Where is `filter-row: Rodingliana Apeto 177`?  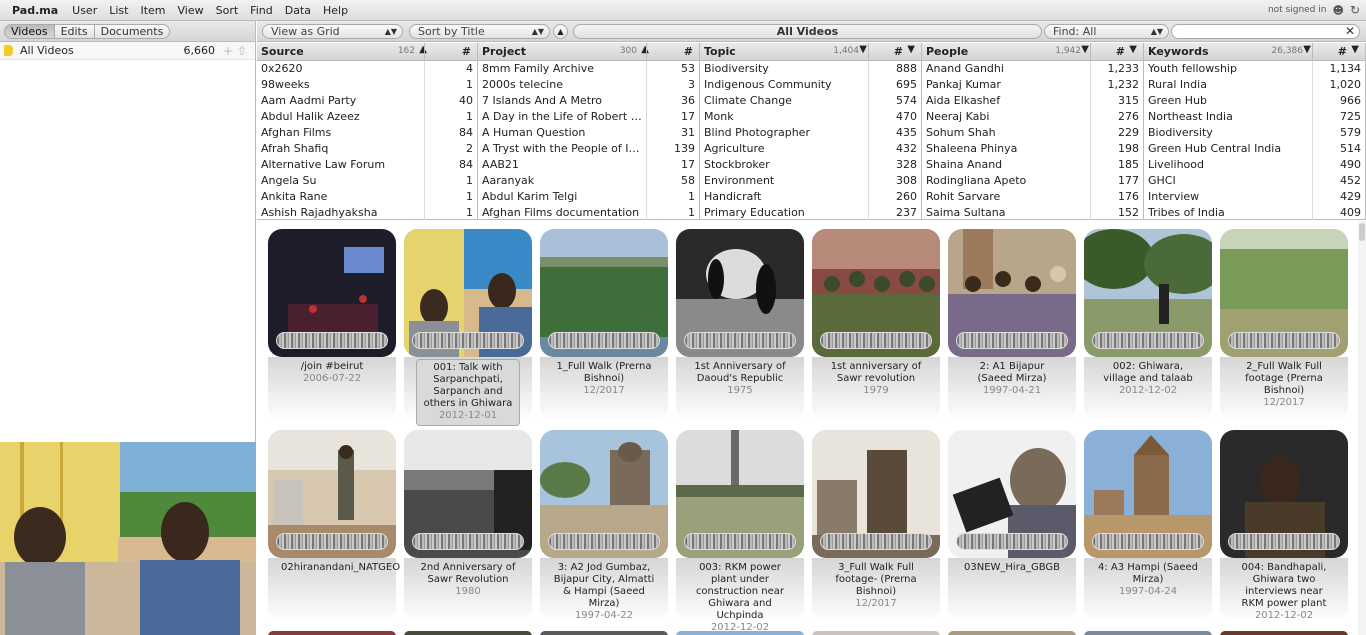 filter-row: Rodingliana Apeto 177 is located at coordinates (1032, 181).